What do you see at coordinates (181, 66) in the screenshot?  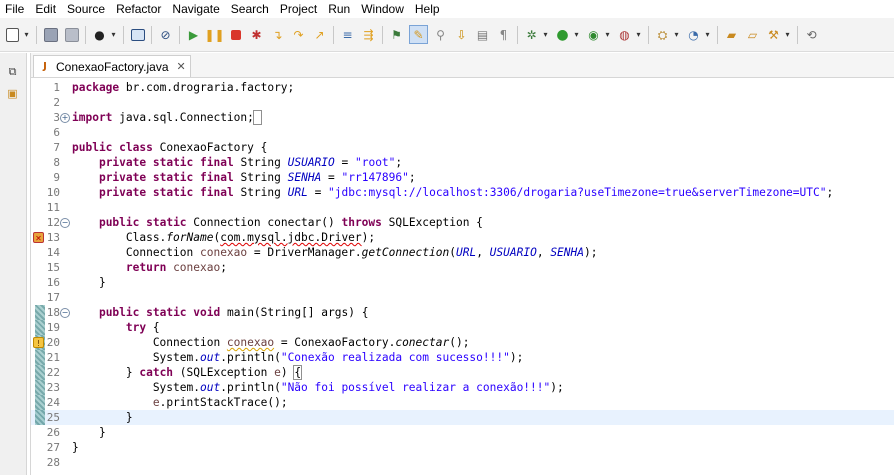 I see `close-icon: ✕` at bounding box center [181, 66].